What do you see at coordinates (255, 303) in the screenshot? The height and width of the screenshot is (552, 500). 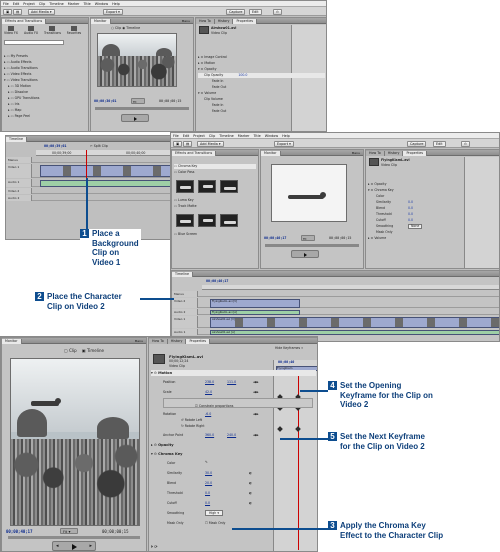 I see `character-clip-video: FlyingKiamL.avi [V]` at bounding box center [255, 303].